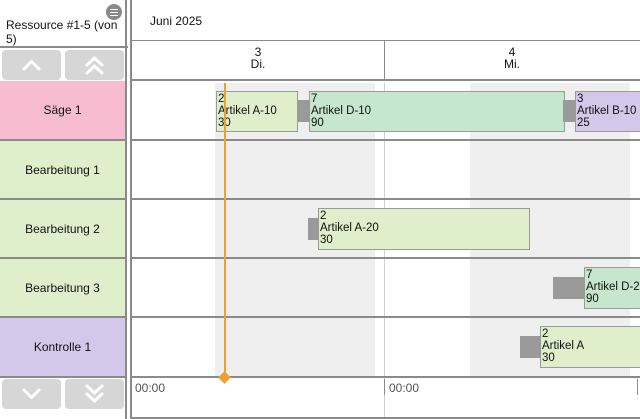 The width and height of the screenshot is (640, 419). I want to click on bar-article: Artikel A, so click(563, 346).